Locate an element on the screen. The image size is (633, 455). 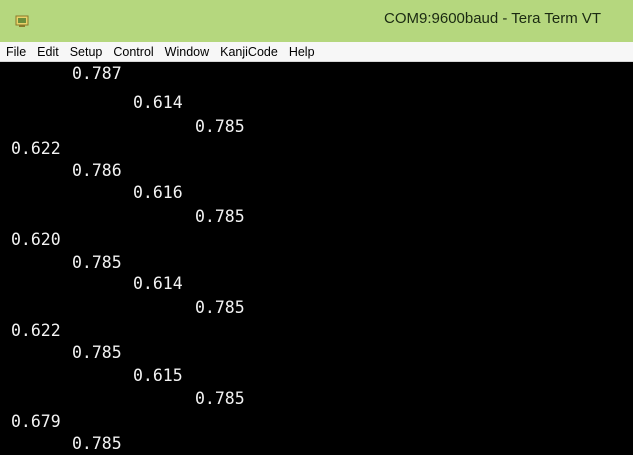
terminal-line: 0.616 is located at coordinates (158, 192).